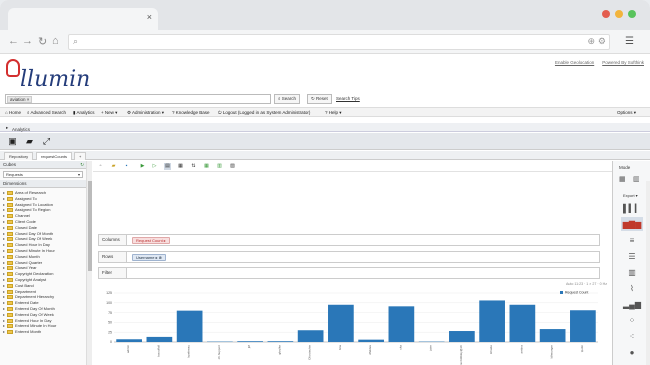 Image resolution: width=650 pixels, height=365 pixels. Describe the element at coordinates (19, 156) in the screenshot. I see `tab-repository: Repository` at that location.